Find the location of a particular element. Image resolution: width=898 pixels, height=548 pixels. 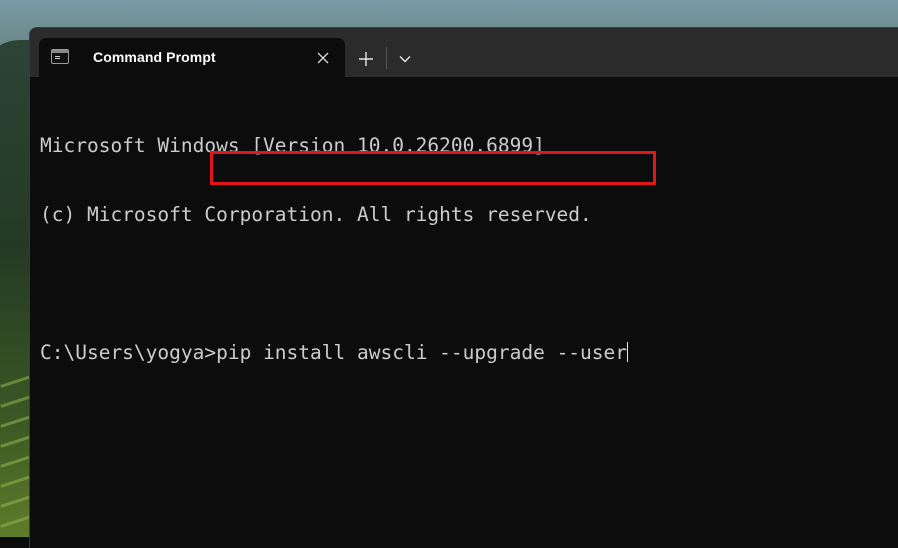

text-cursor is located at coordinates (628, 352).